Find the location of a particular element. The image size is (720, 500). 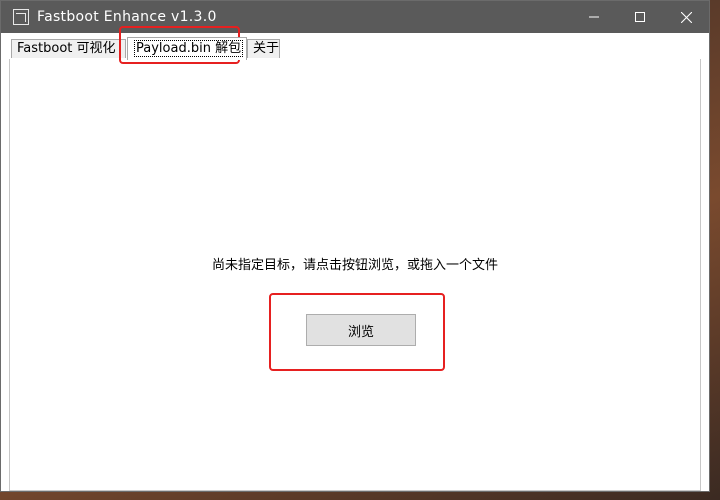

close-icon is located at coordinates (686, 17).